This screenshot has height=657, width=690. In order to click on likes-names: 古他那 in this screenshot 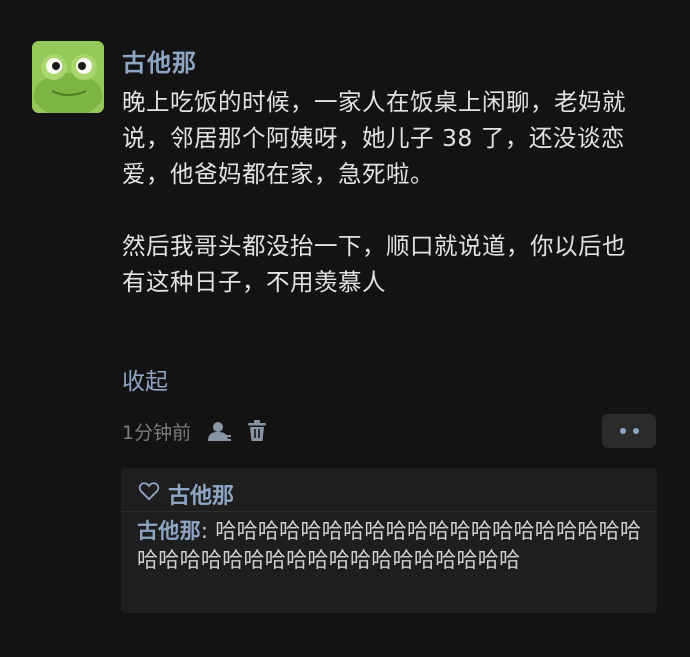, I will do `click(201, 494)`.